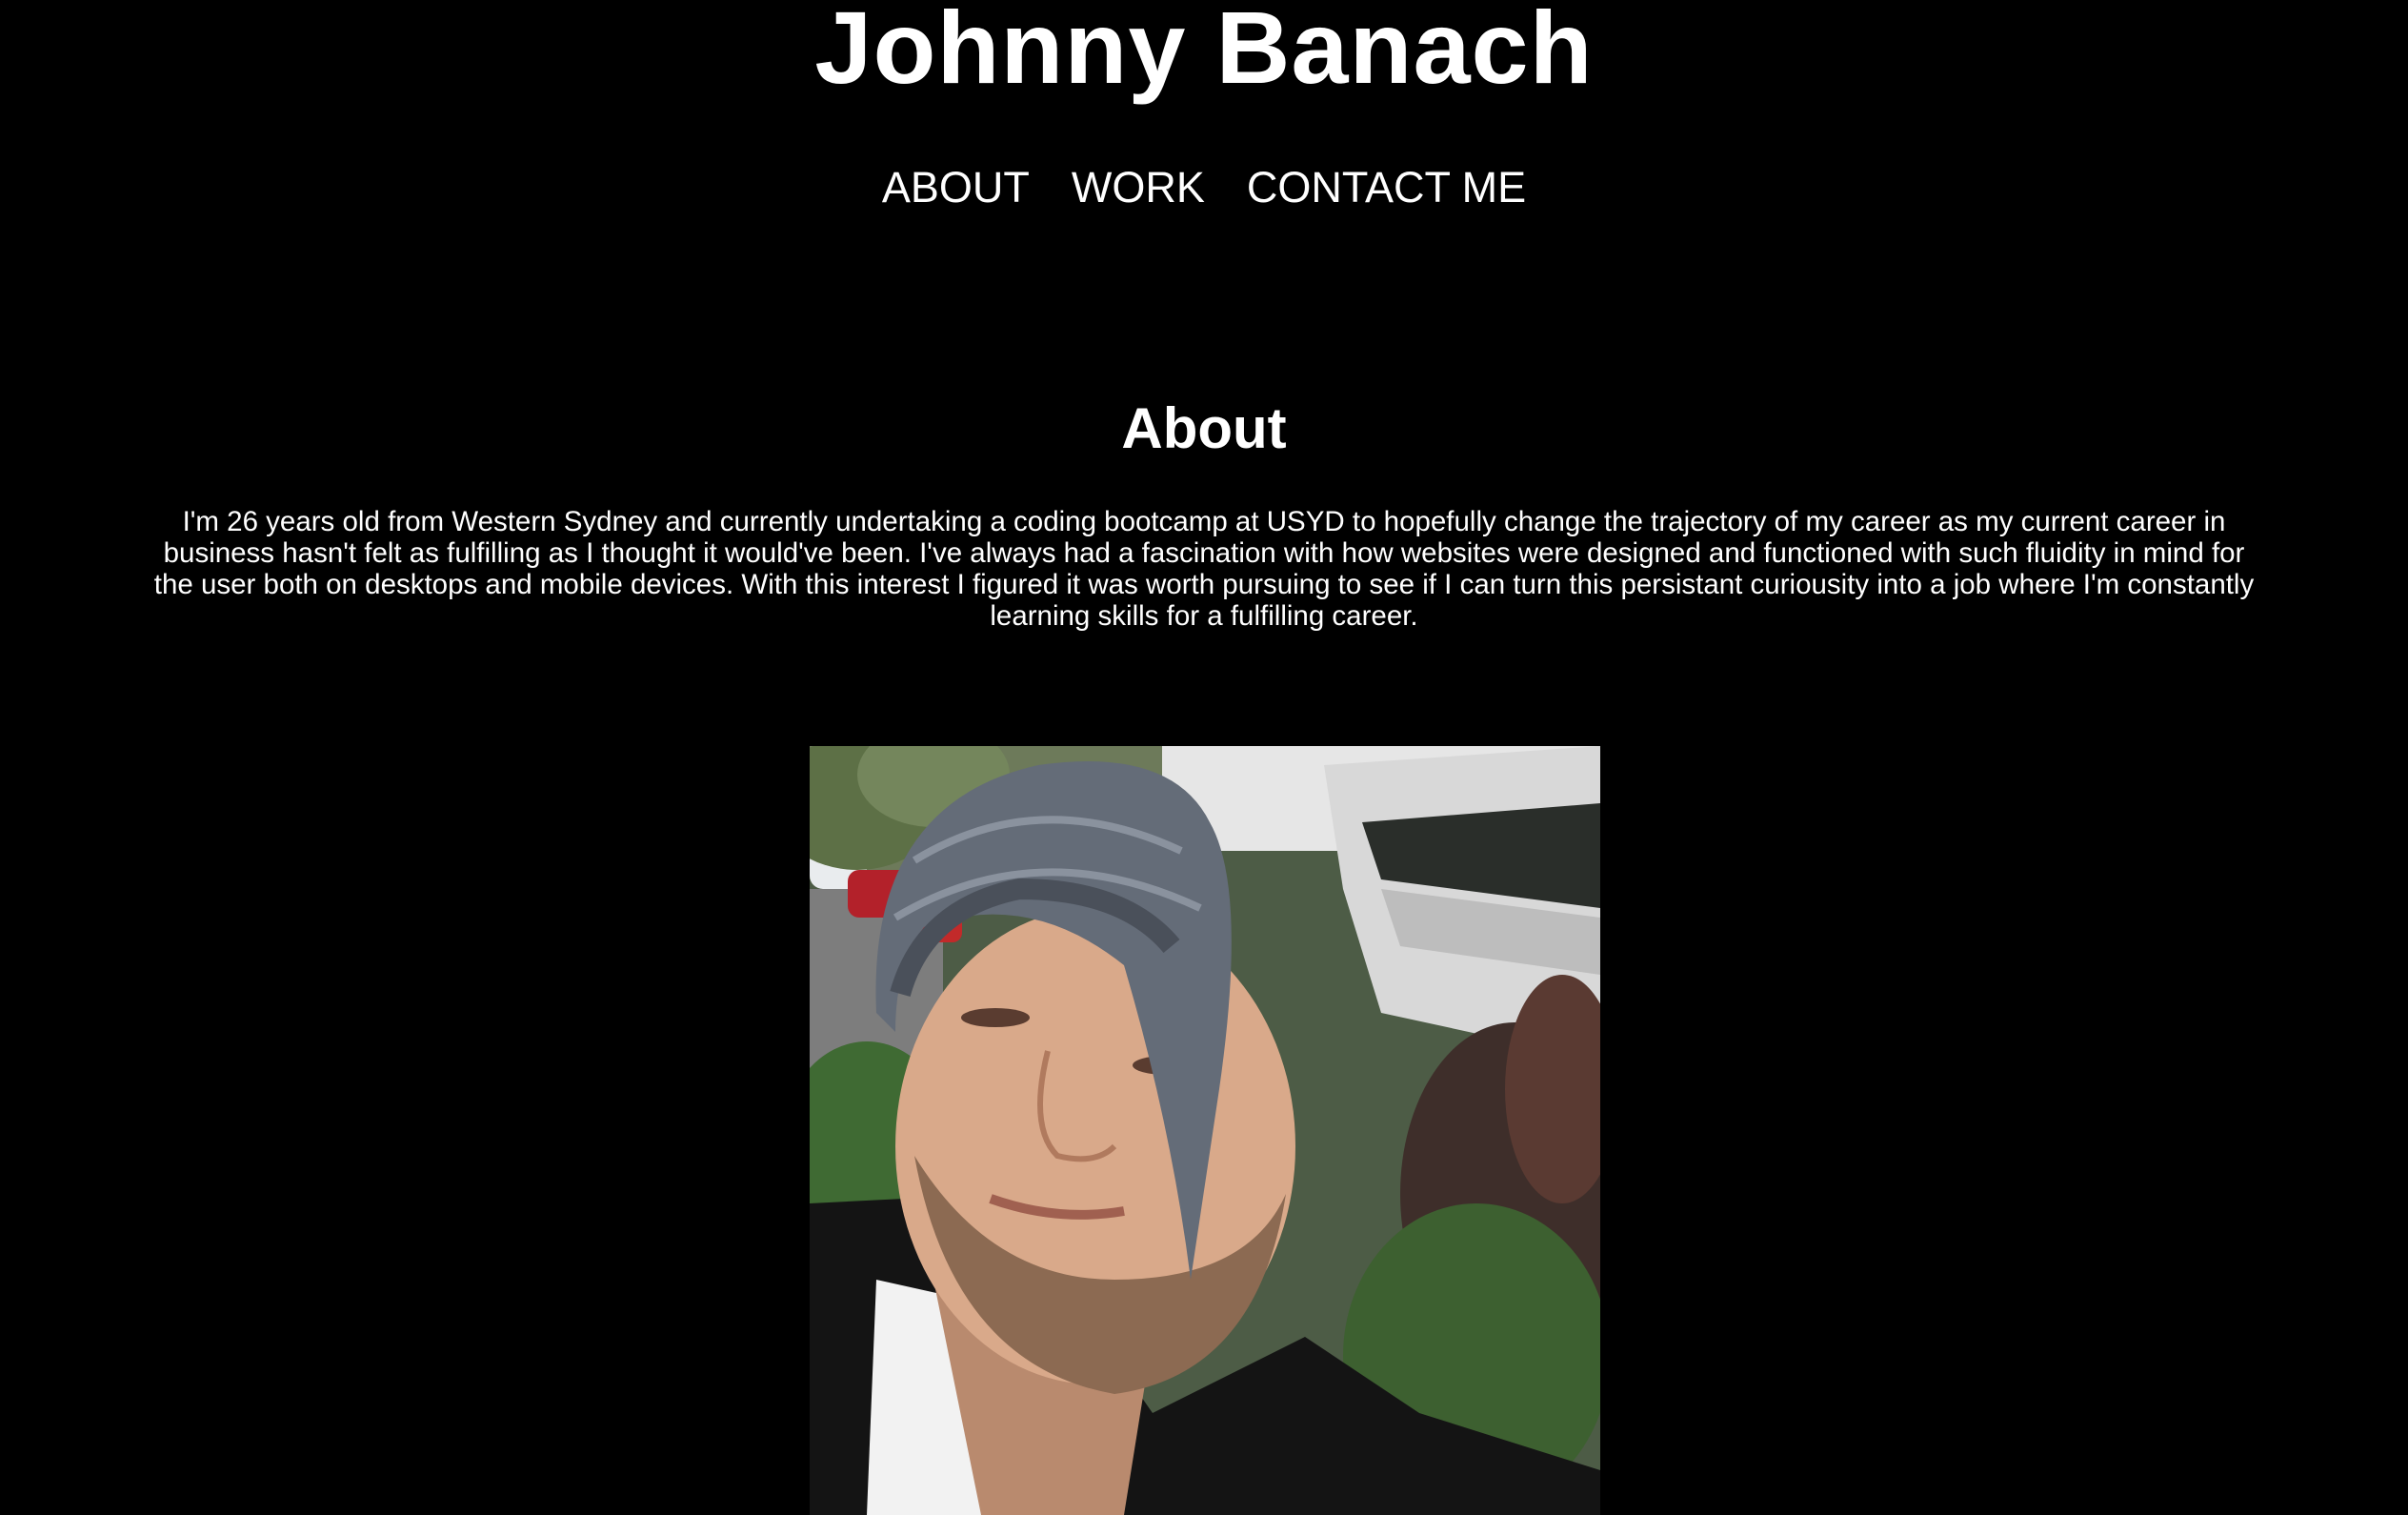 The image size is (2408, 1515). What do you see at coordinates (1204, 428) in the screenshot?
I see `about-heading: About` at bounding box center [1204, 428].